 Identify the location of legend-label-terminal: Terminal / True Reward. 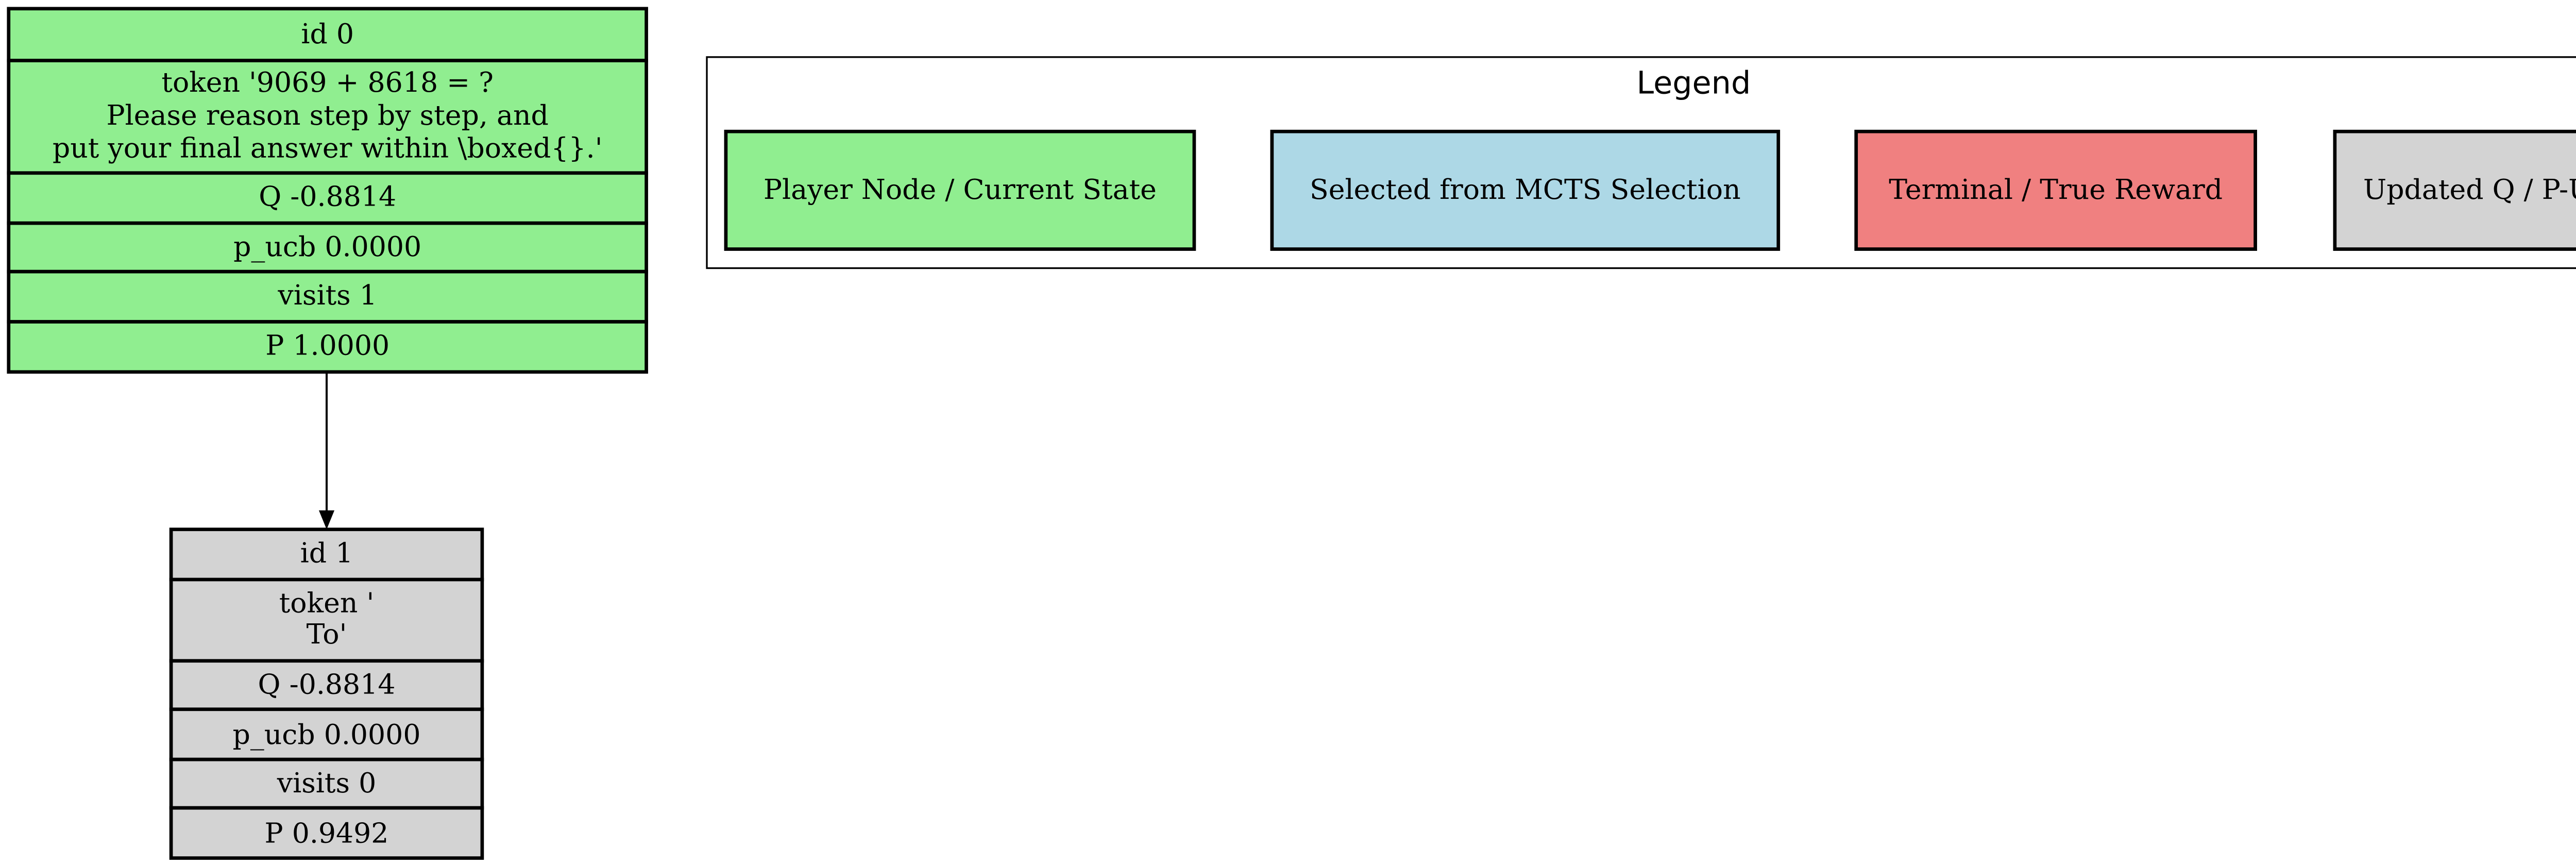
(2056, 190).